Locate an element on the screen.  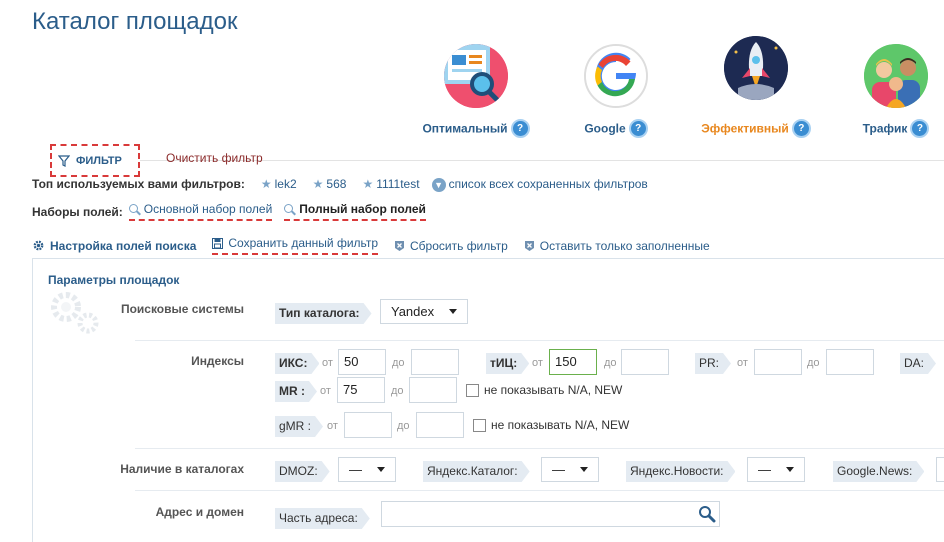
tic-from-input: 150 is located at coordinates (573, 362).